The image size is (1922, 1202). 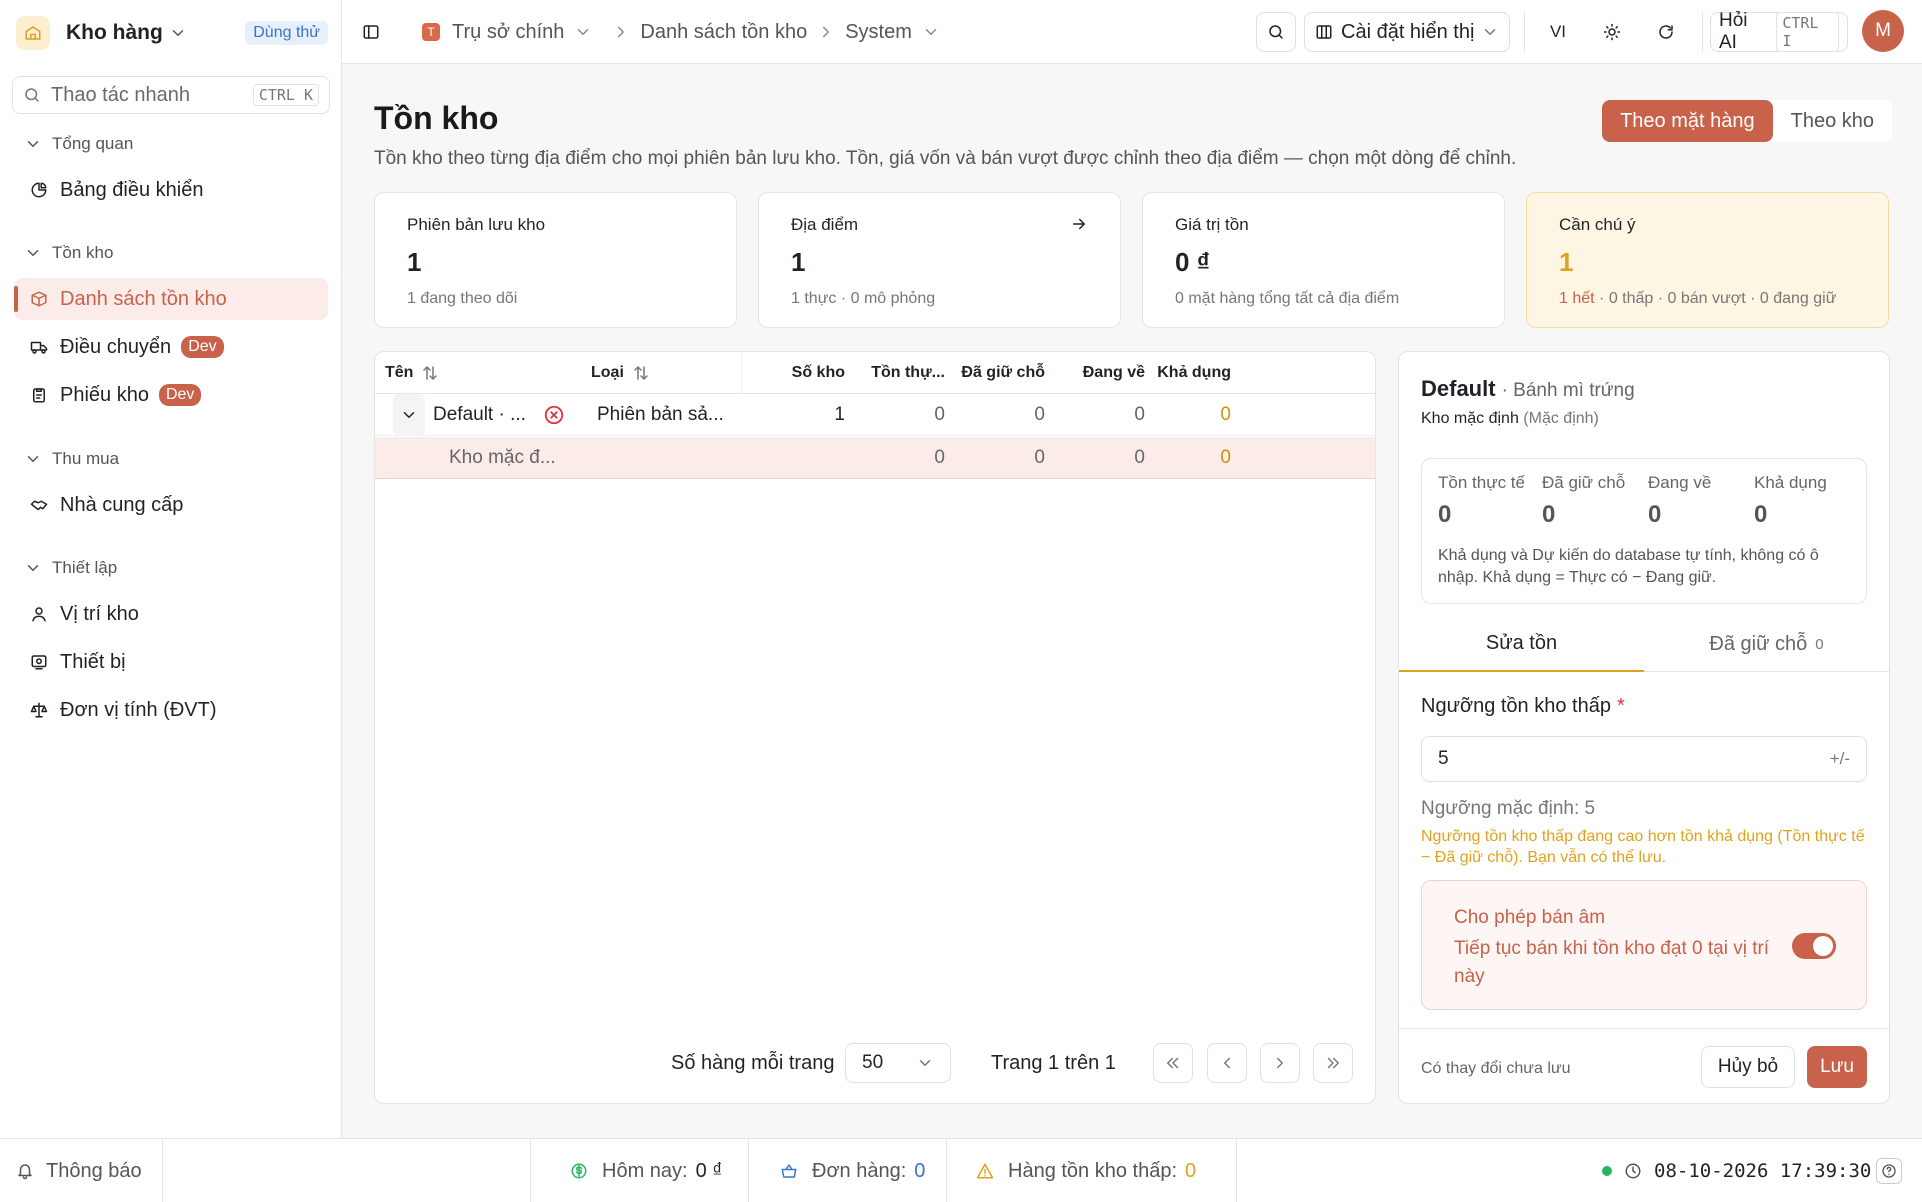 I want to click on column-header-name: Tên, so click(x=412, y=373).